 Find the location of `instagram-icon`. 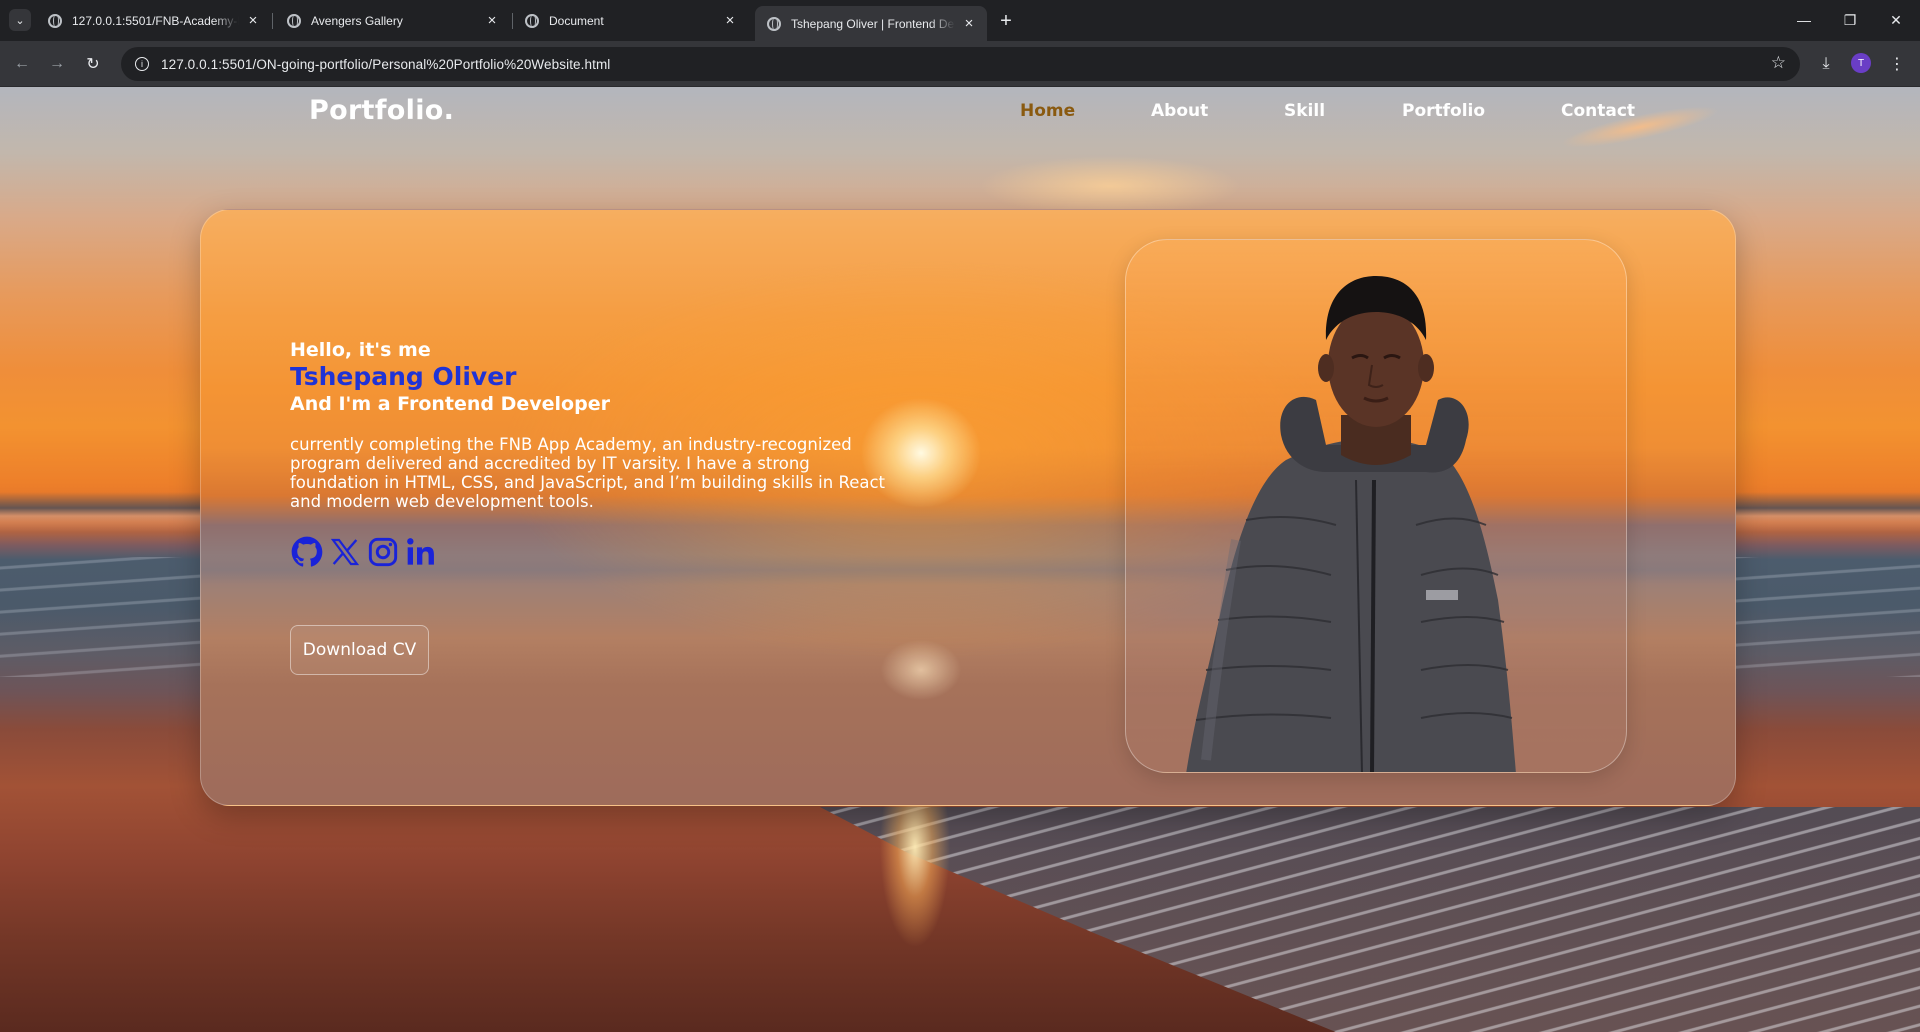

instagram-icon is located at coordinates (383, 552).